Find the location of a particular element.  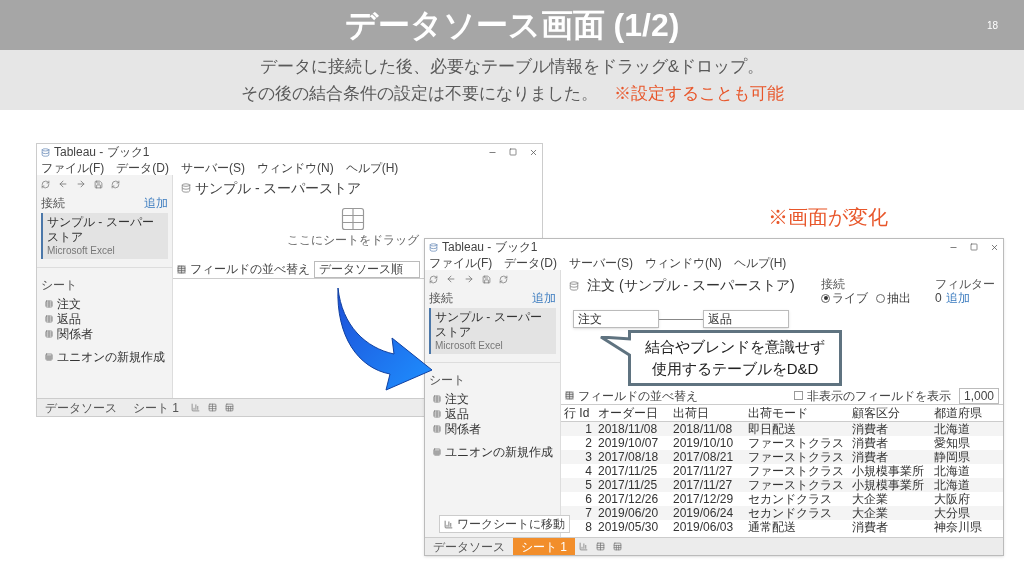

table-cell-text: 2019/06/20 is located at coordinates (628, 513).